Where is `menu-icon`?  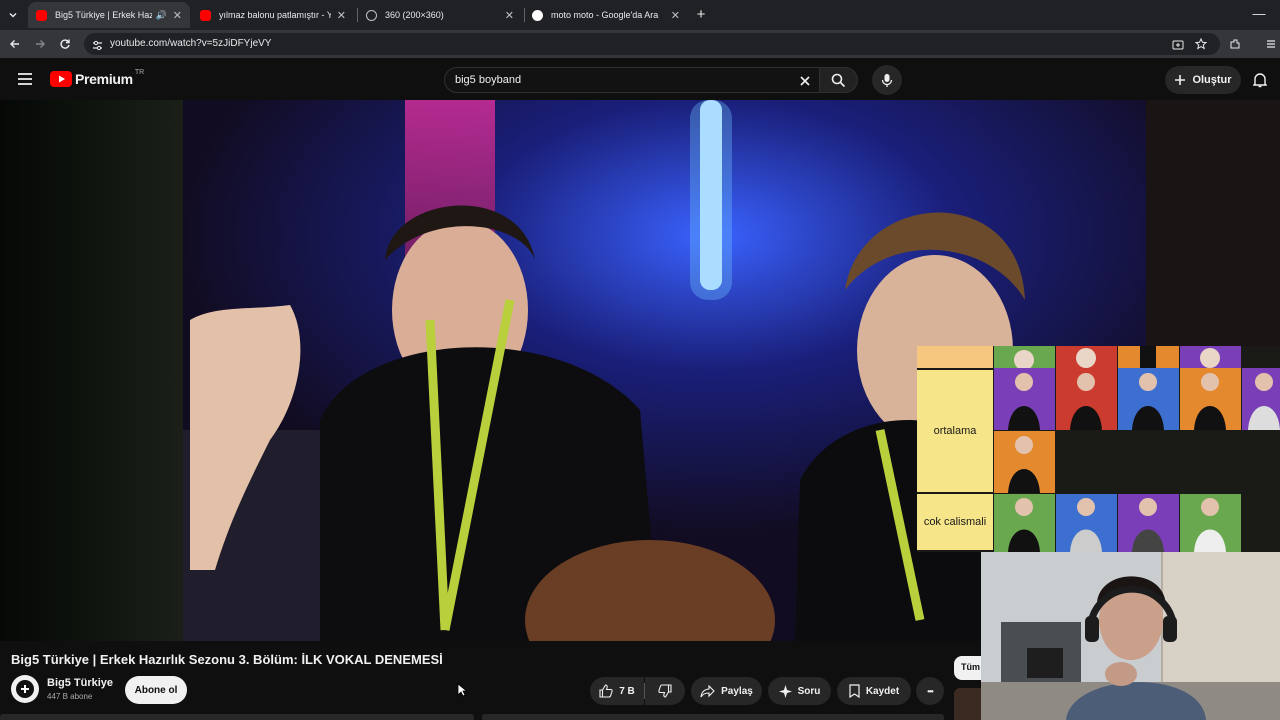
menu-icon is located at coordinates (25, 81).